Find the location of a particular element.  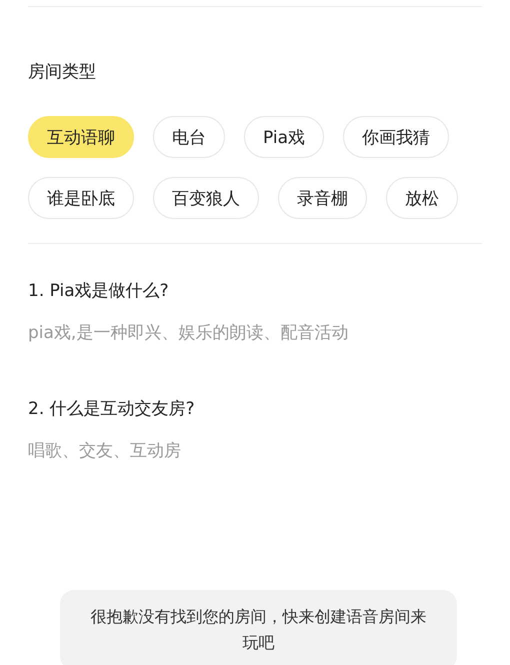

room-type-chip: 录音棚 is located at coordinates (322, 198).